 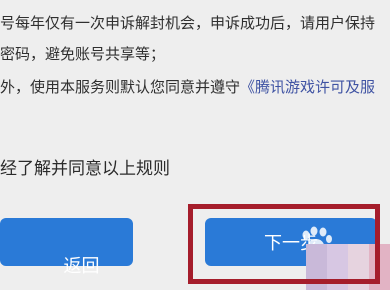 What do you see at coordinates (81, 266) in the screenshot?
I see `back-button-label: 返回` at bounding box center [81, 266].